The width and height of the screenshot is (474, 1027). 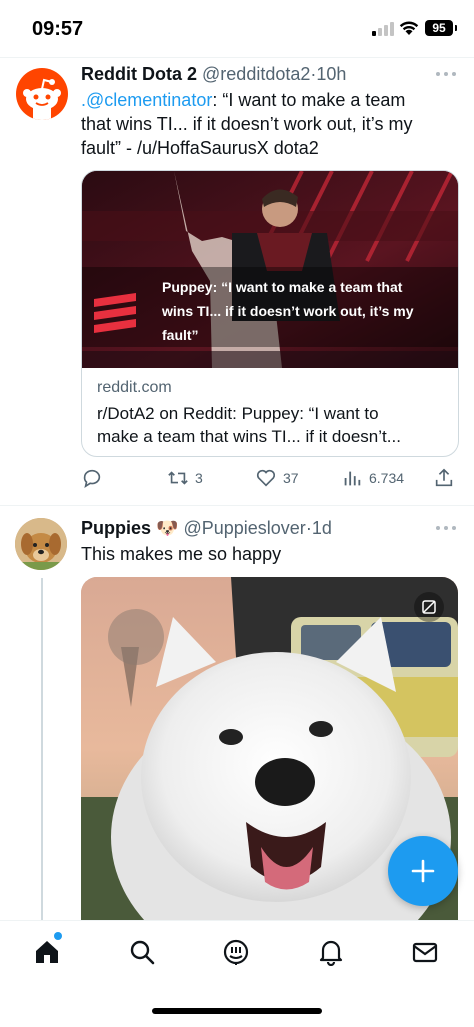 I want to click on nav-grok, so click(x=236, y=952).